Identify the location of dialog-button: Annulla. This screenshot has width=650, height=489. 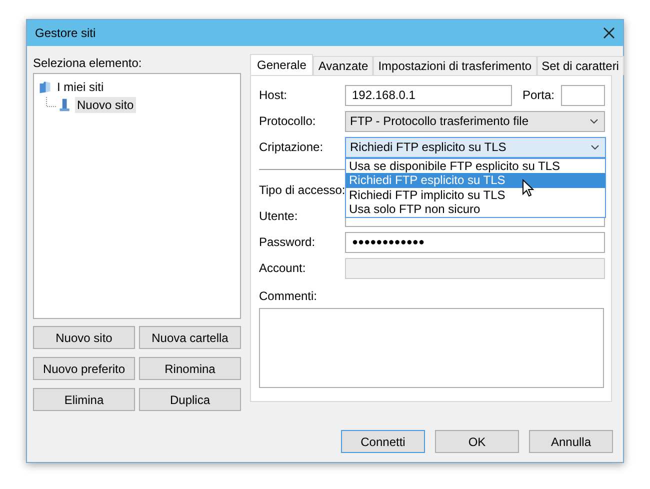
(571, 441).